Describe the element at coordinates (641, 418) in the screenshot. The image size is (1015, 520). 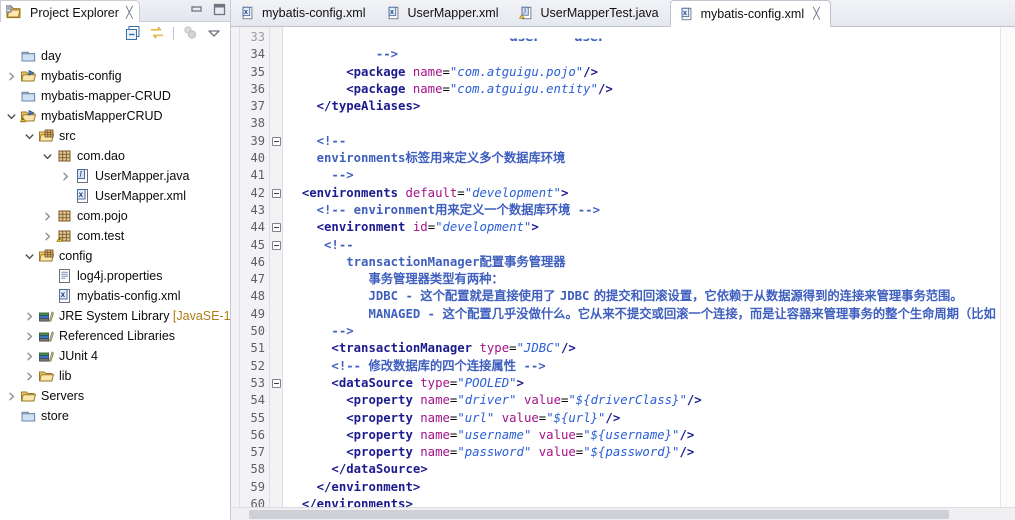
I see `code-line: <property name="url" value="${url}"/>` at that location.